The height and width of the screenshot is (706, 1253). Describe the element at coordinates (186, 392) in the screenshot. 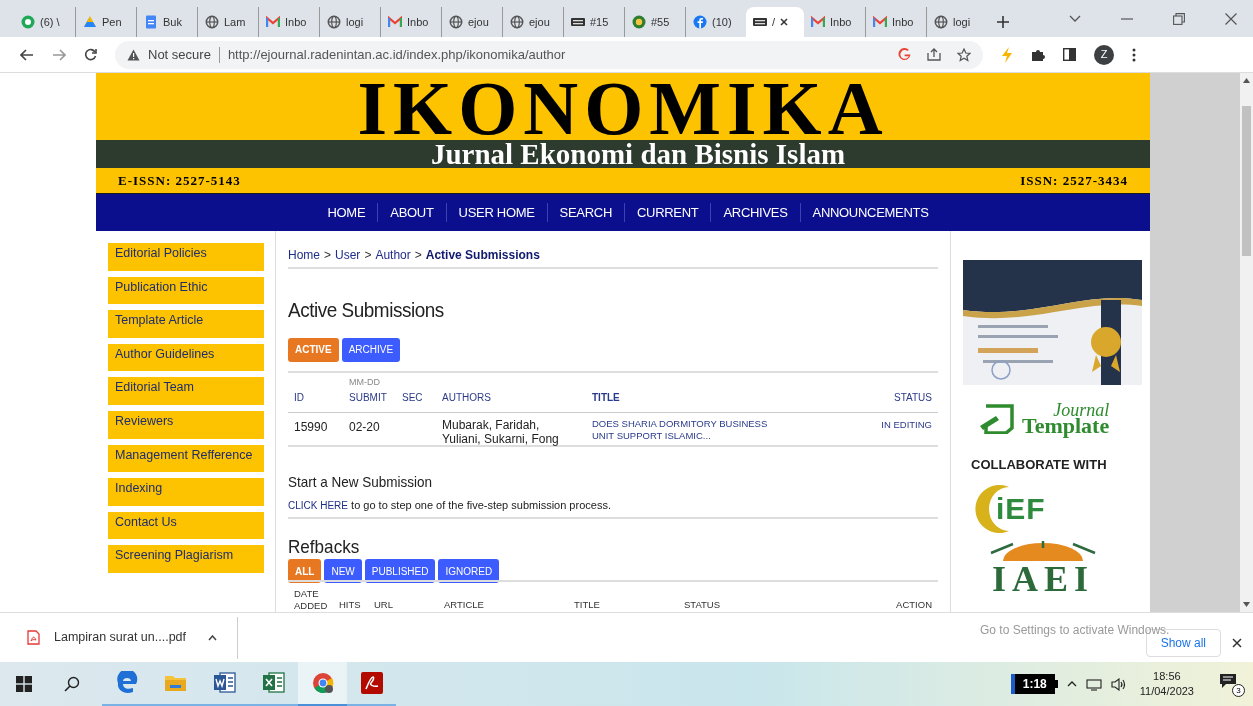

I see `sidebar-link: Editorial Team` at that location.